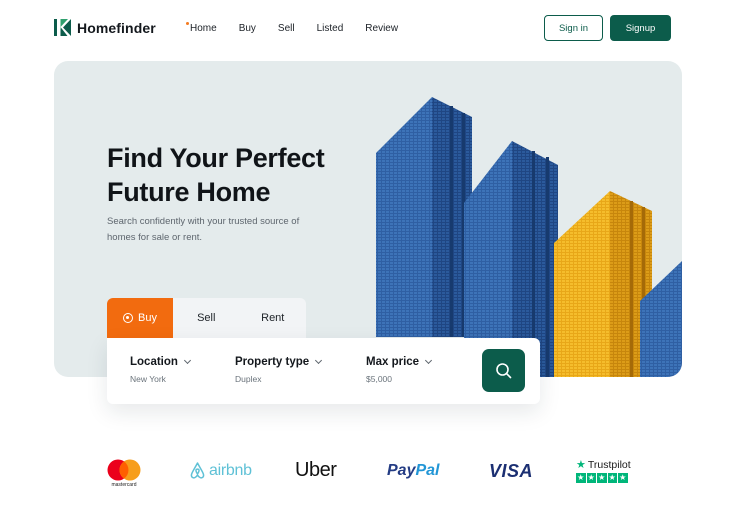  I want to click on main-nav: Home Buy Sell Listed Review, so click(292, 28).